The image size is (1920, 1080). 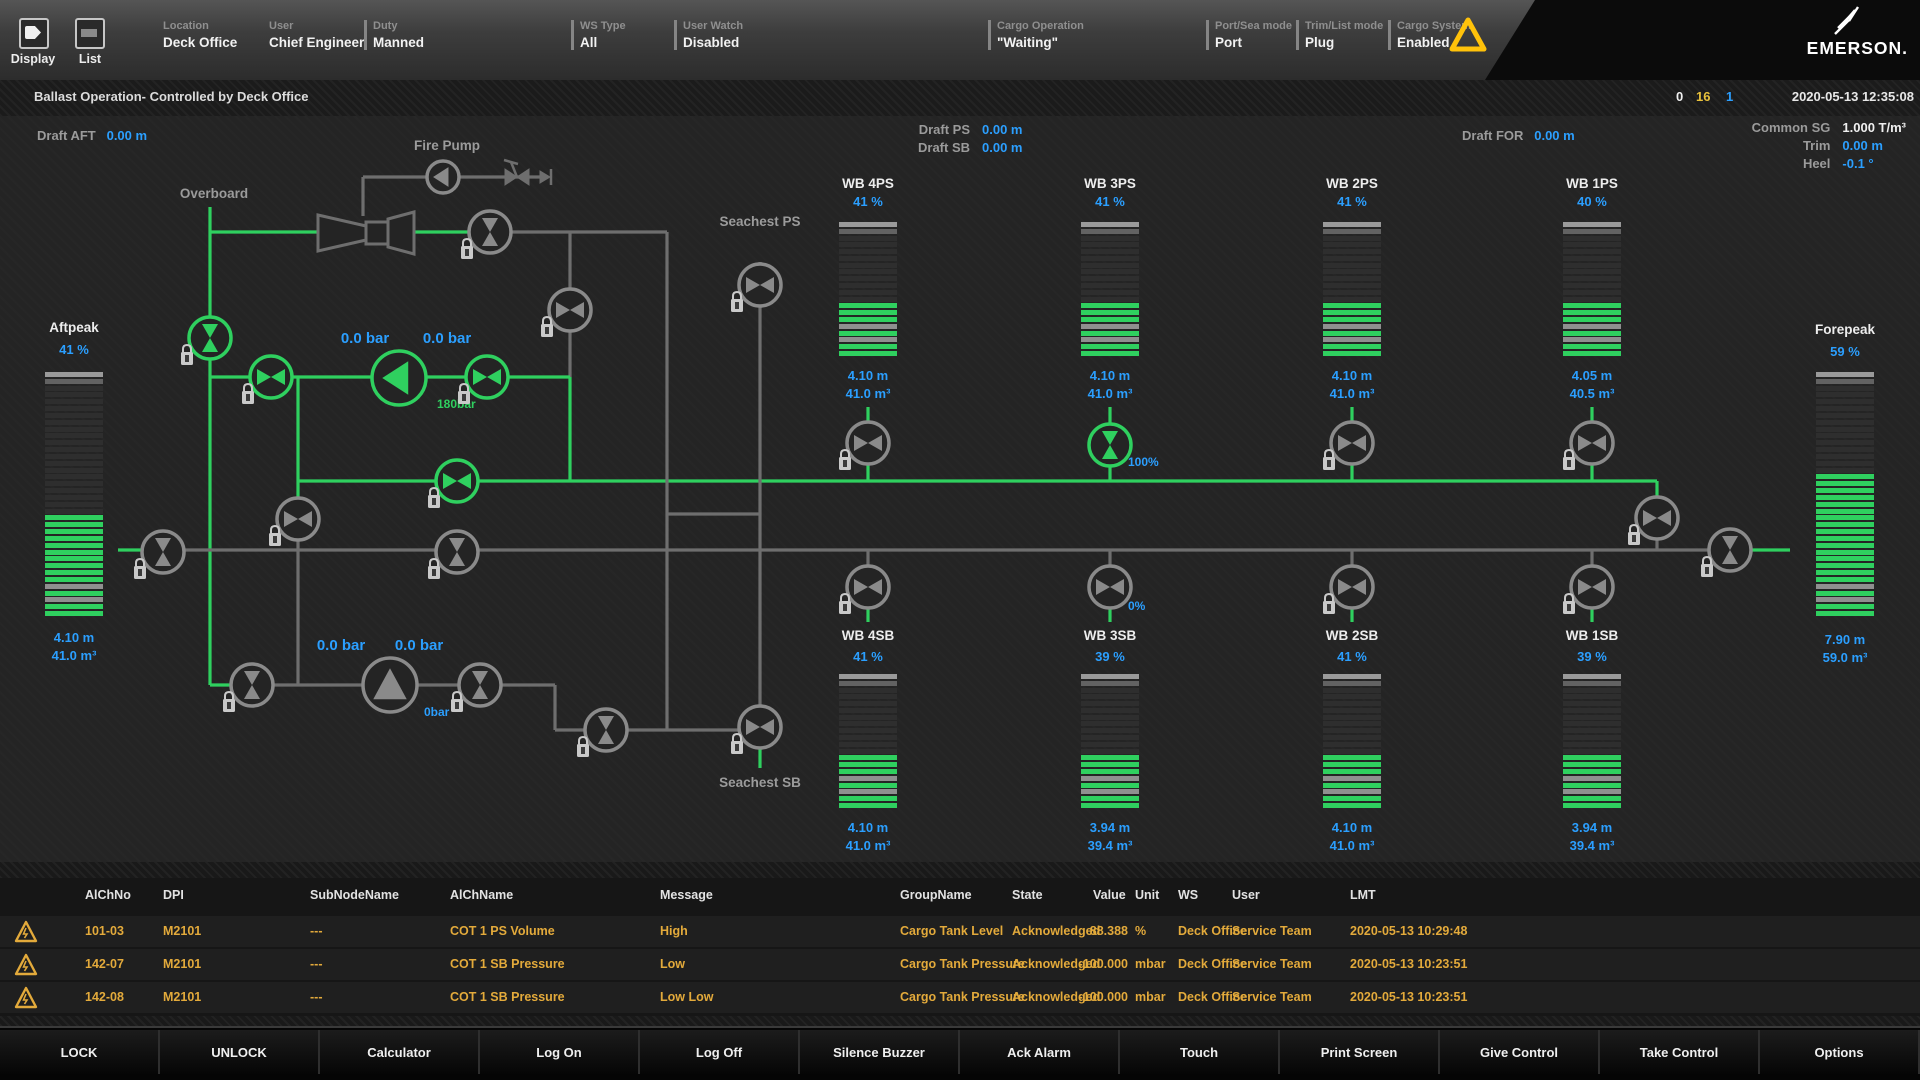 What do you see at coordinates (1110, 445) in the screenshot?
I see `wb3ps-valve` at bounding box center [1110, 445].